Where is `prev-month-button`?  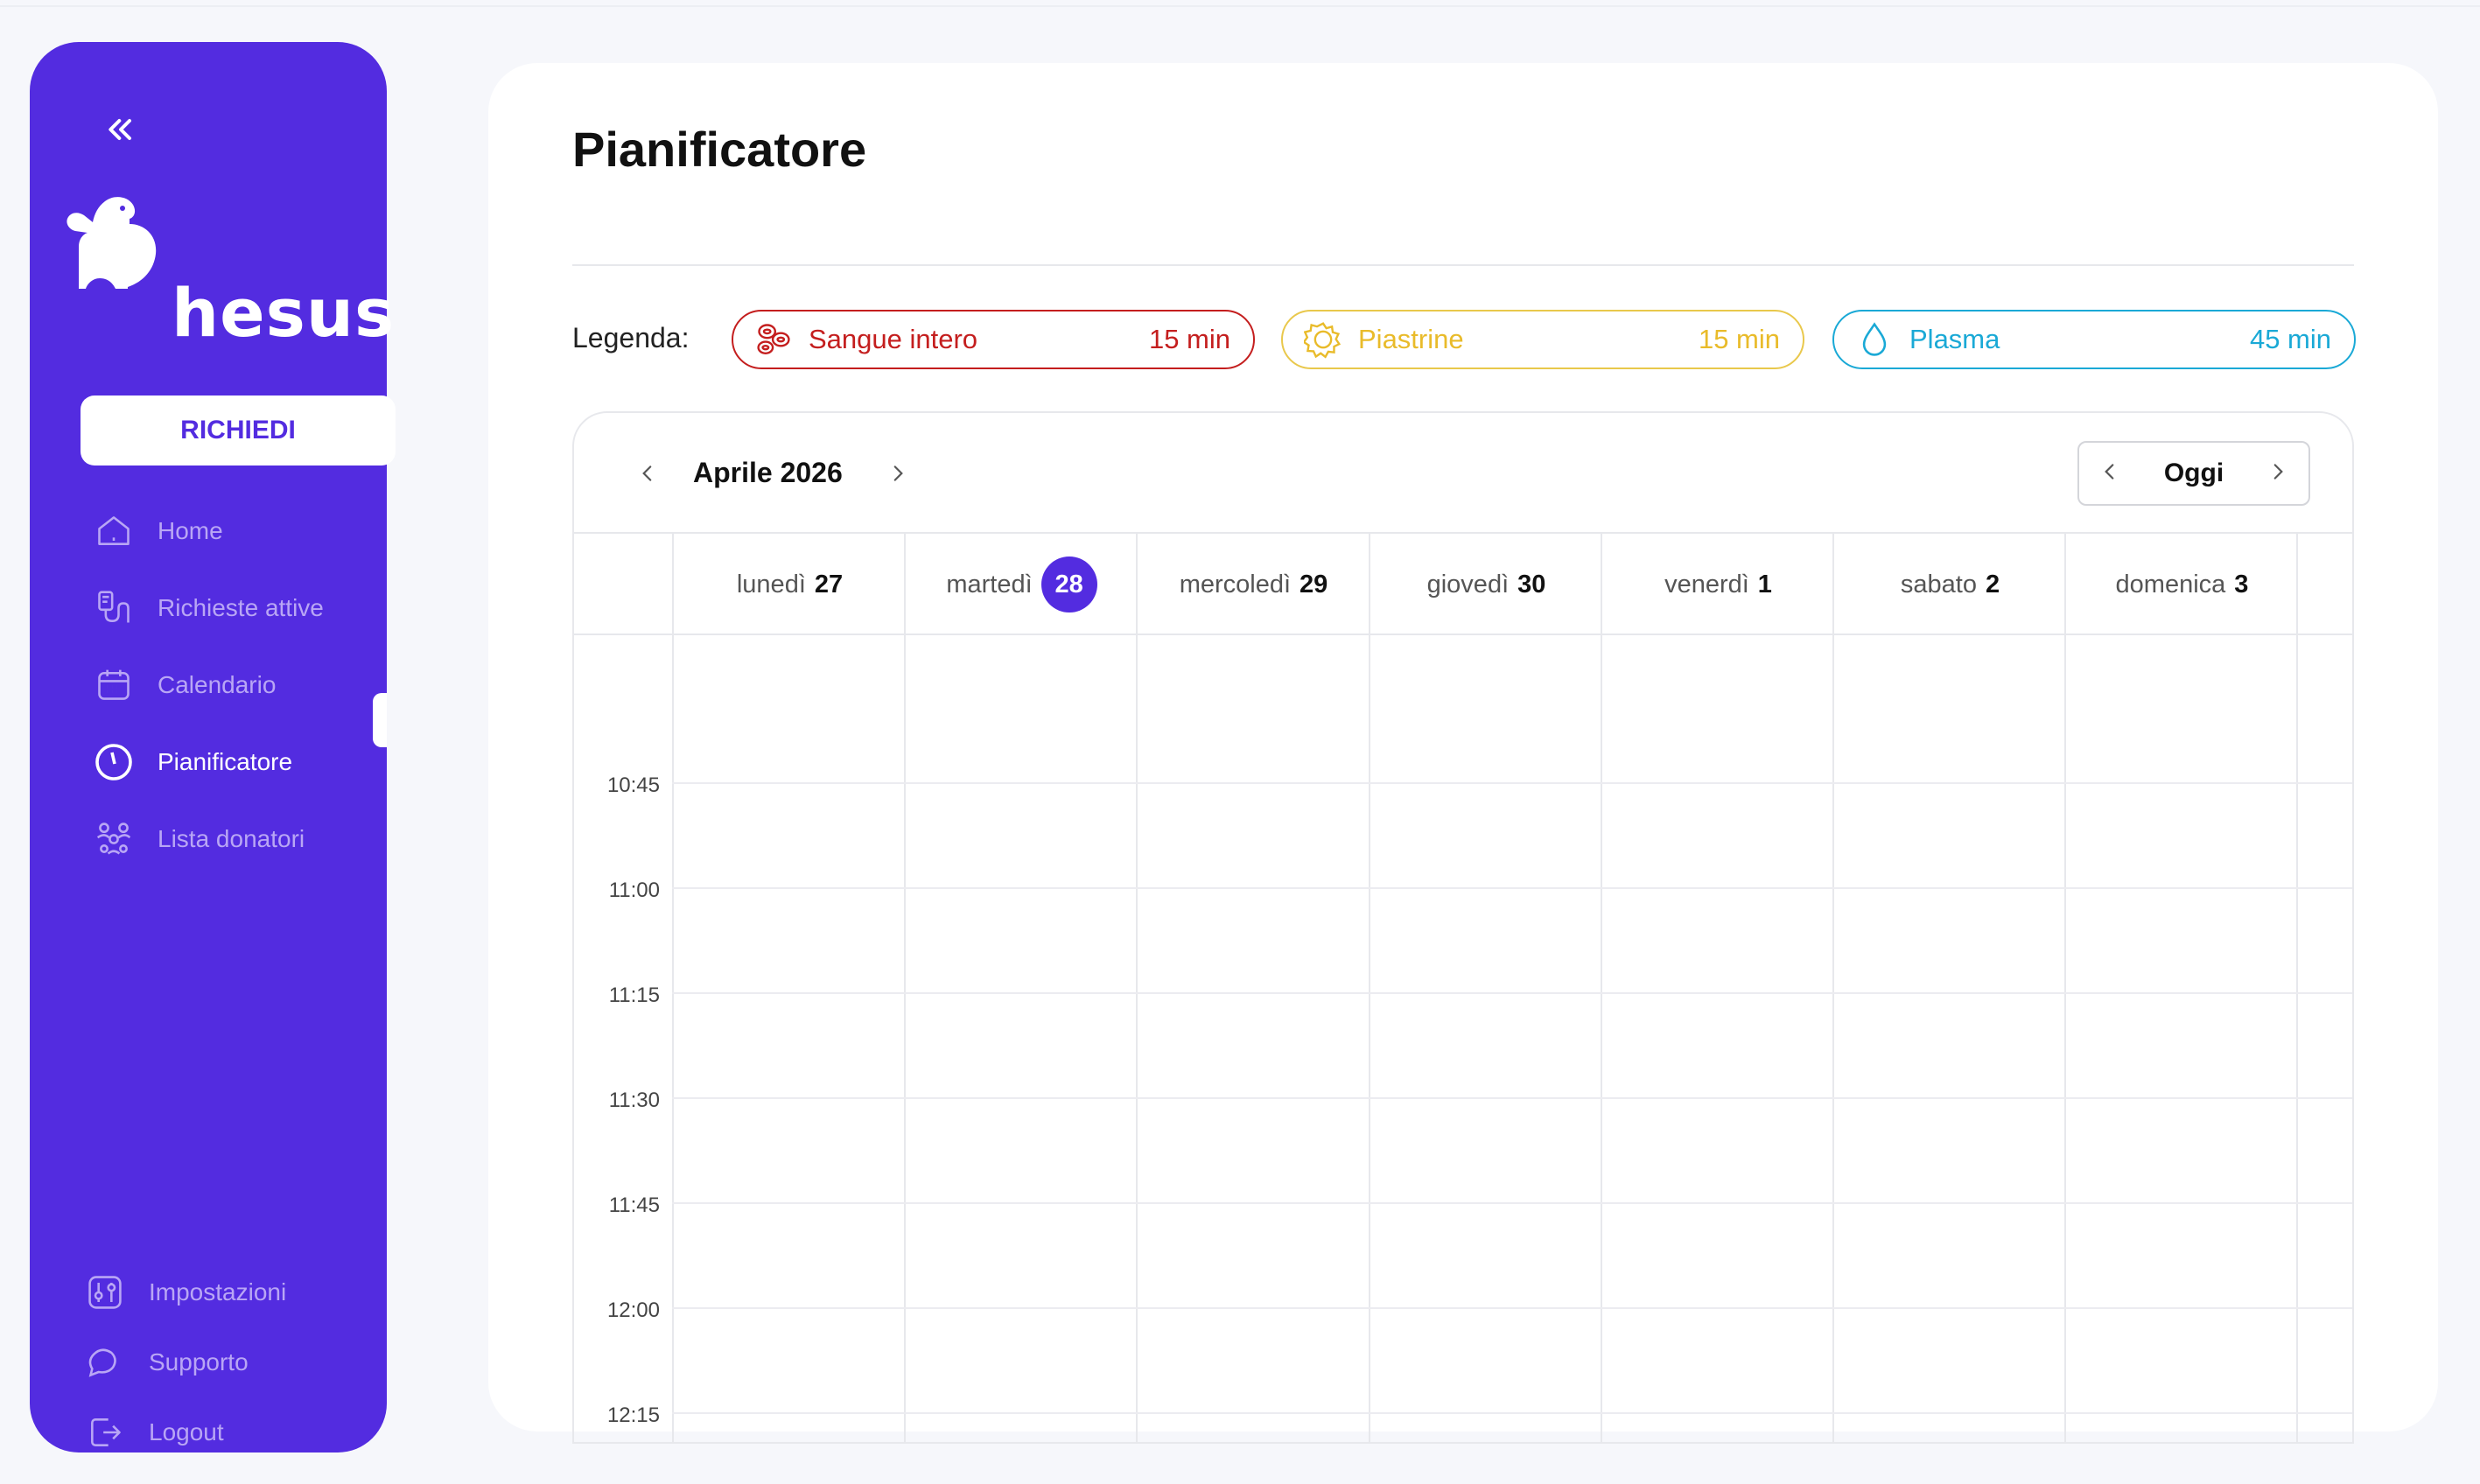 prev-month-button is located at coordinates (647, 473).